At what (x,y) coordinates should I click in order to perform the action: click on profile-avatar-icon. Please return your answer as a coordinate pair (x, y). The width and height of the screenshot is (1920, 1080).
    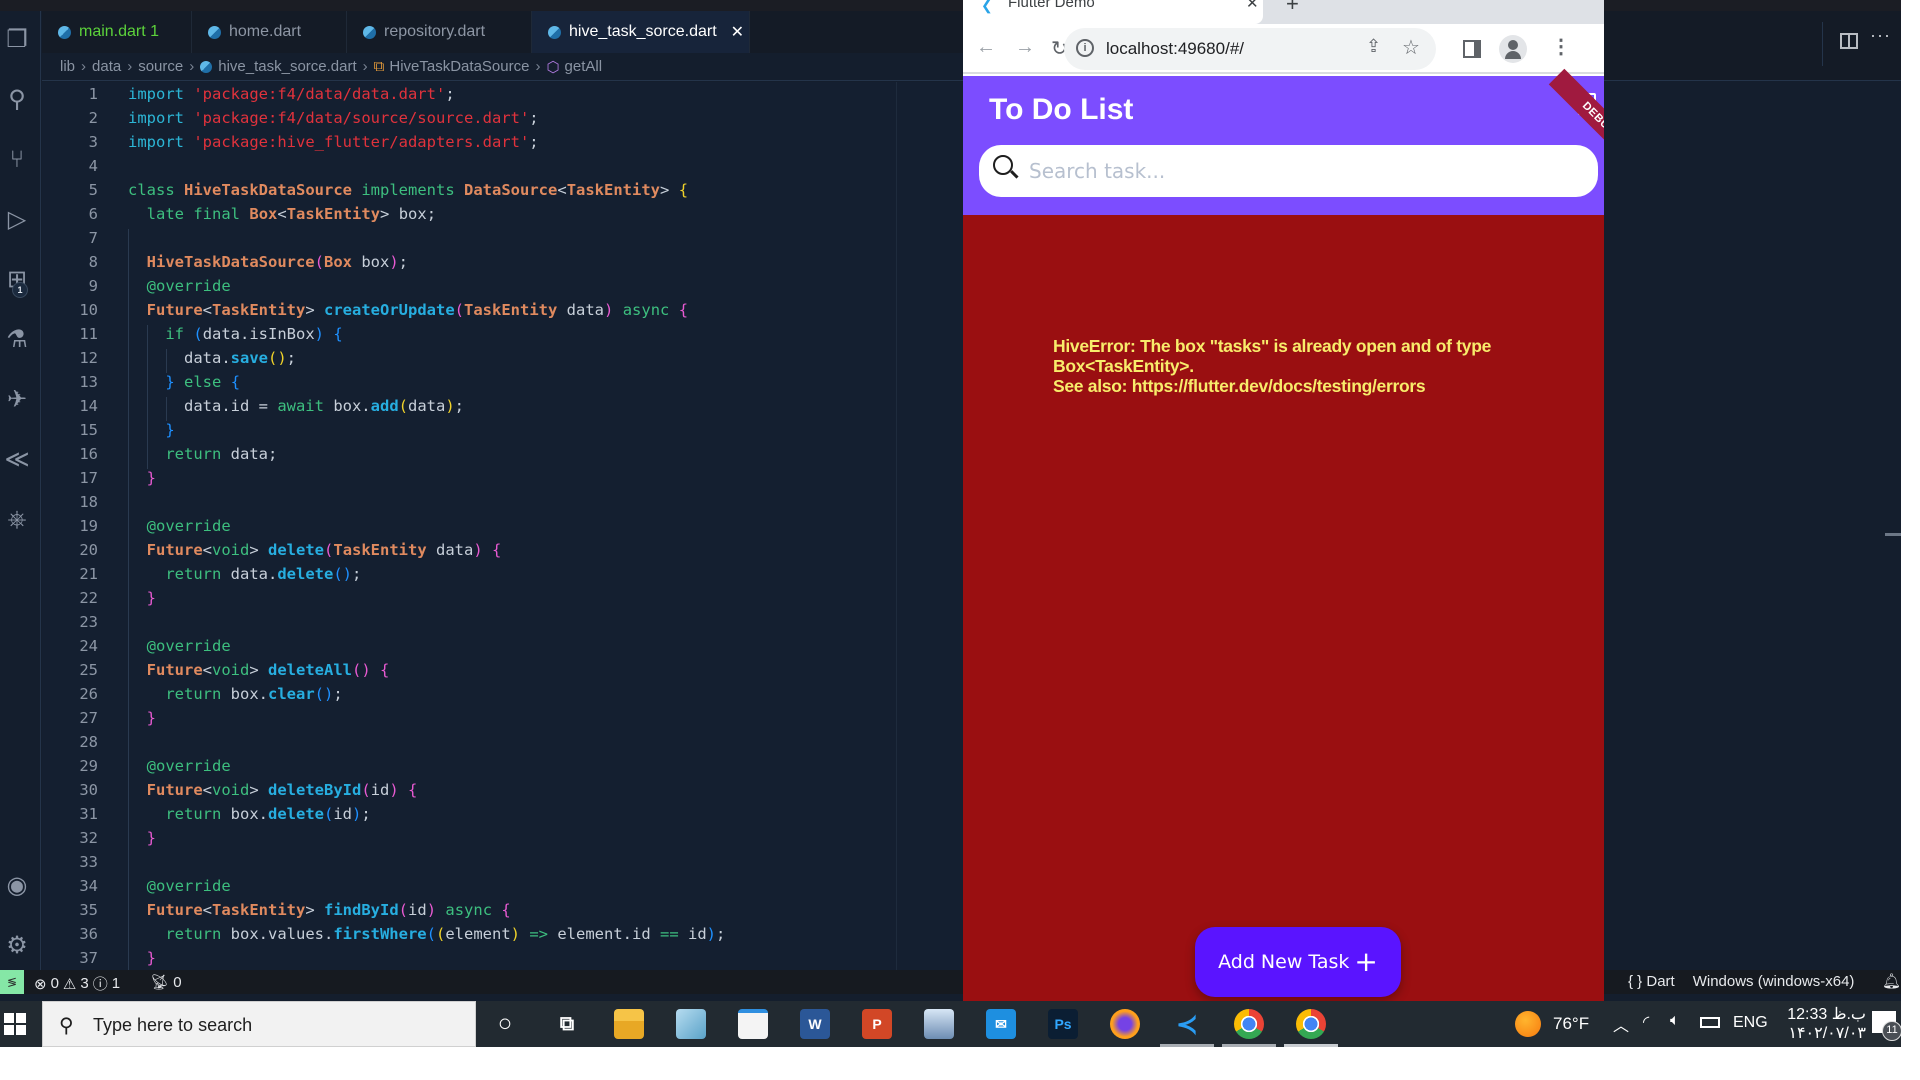
    Looking at the image, I should click on (1513, 49).